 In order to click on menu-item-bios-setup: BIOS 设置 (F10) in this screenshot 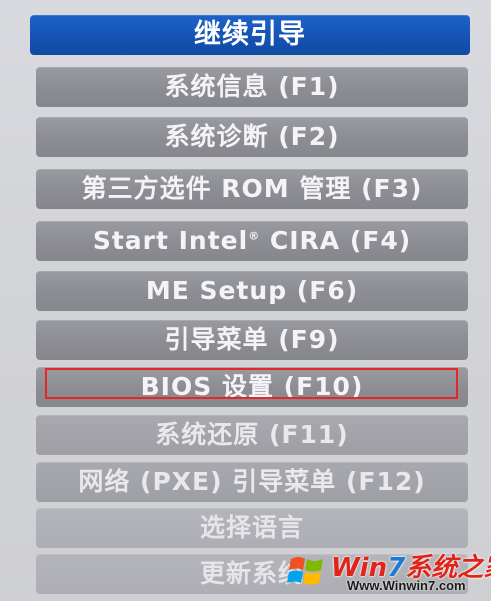, I will do `click(252, 387)`.